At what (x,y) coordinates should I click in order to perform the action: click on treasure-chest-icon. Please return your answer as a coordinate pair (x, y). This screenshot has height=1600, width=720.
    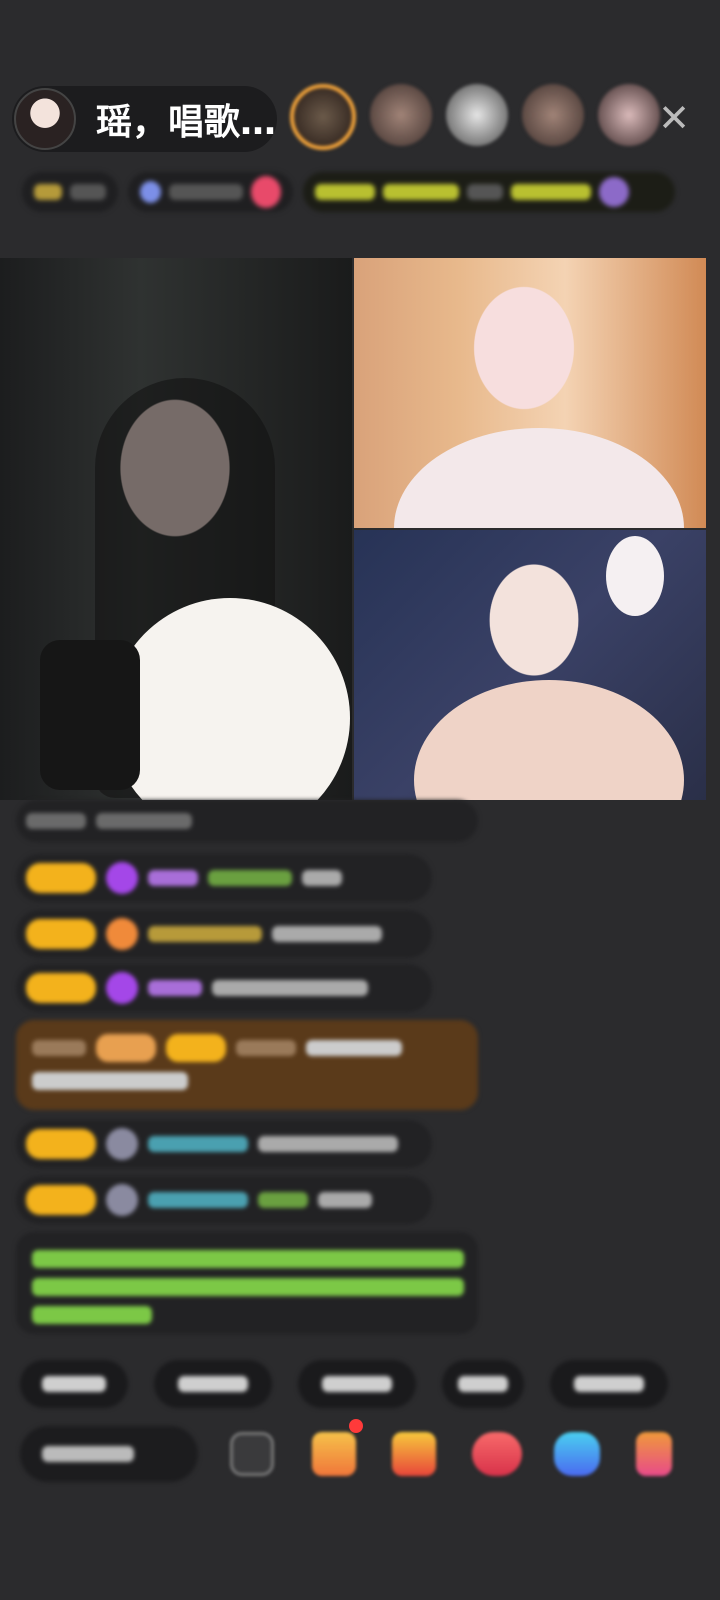
    Looking at the image, I should click on (414, 1454).